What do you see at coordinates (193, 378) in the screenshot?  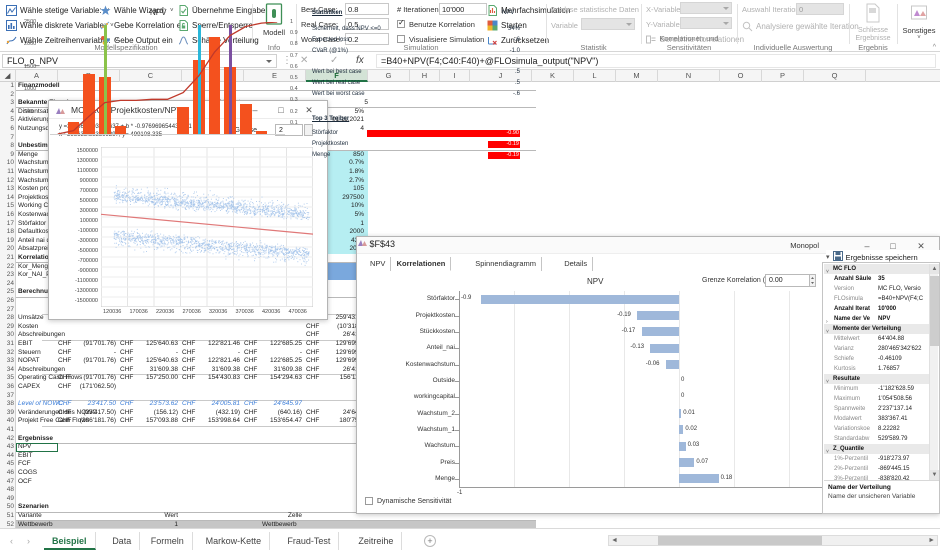 I see `cell-currency-D35: CHF` at bounding box center [193, 378].